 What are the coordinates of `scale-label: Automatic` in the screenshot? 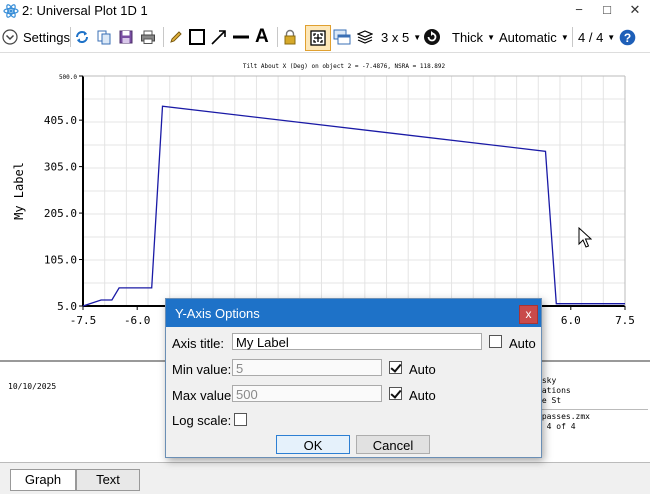 It's located at (528, 37).